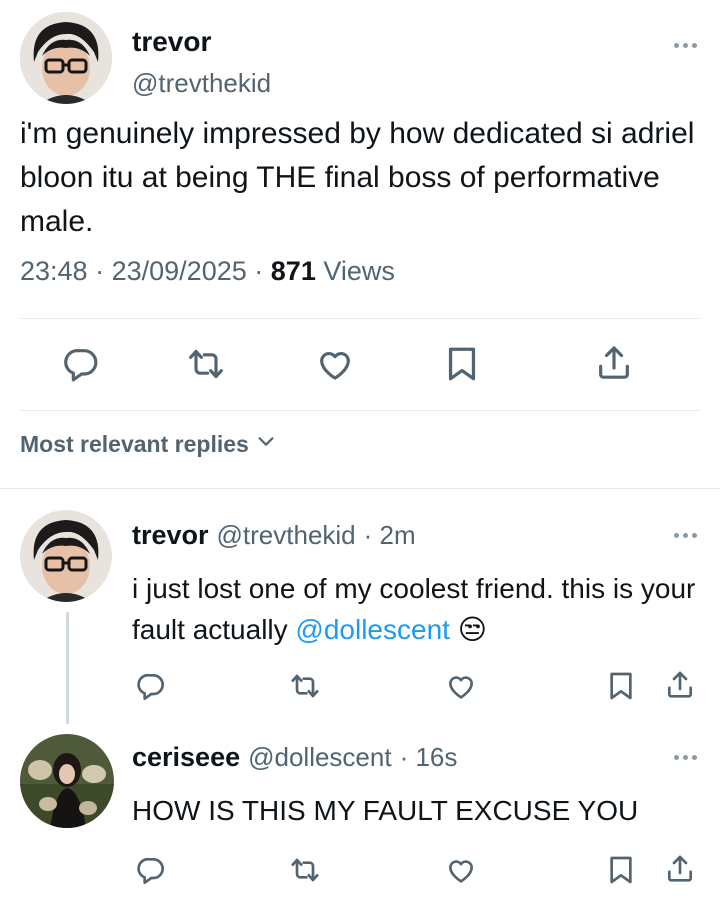 The image size is (720, 906). I want to click on sort-replies-label: Most relevant replies, so click(134, 443).